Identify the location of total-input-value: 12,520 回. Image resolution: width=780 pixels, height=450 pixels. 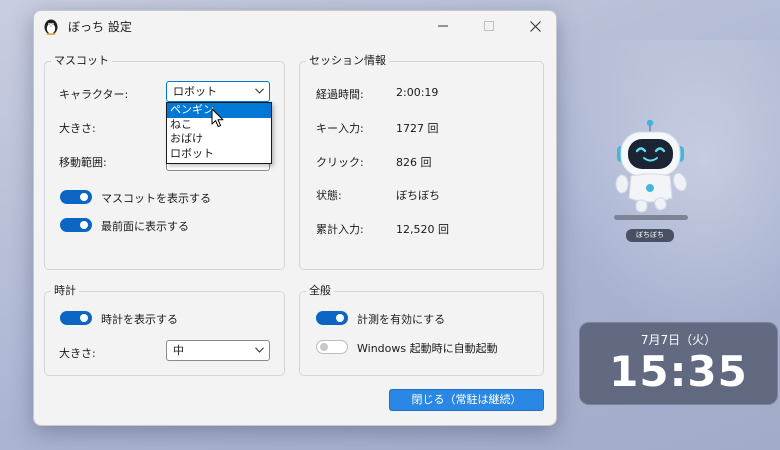
(422, 229).